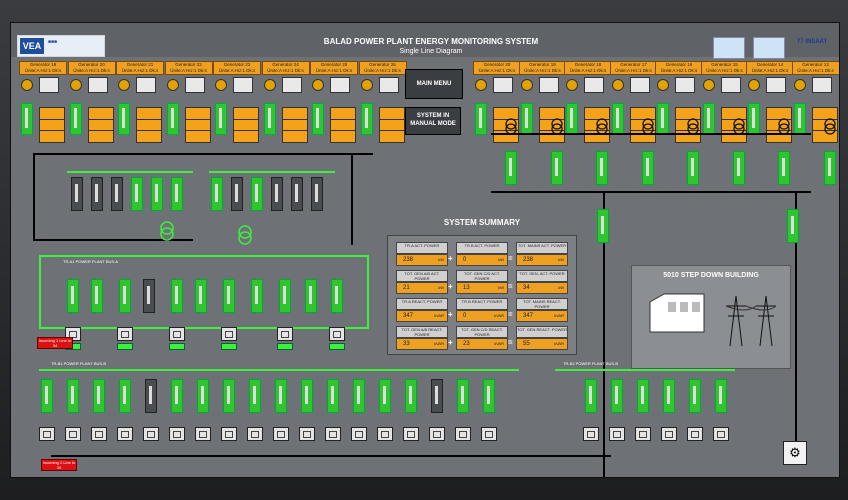 The width and height of the screenshot is (848, 500). What do you see at coordinates (795, 453) in the screenshot?
I see `settings-gear-icon: ⚙` at bounding box center [795, 453].